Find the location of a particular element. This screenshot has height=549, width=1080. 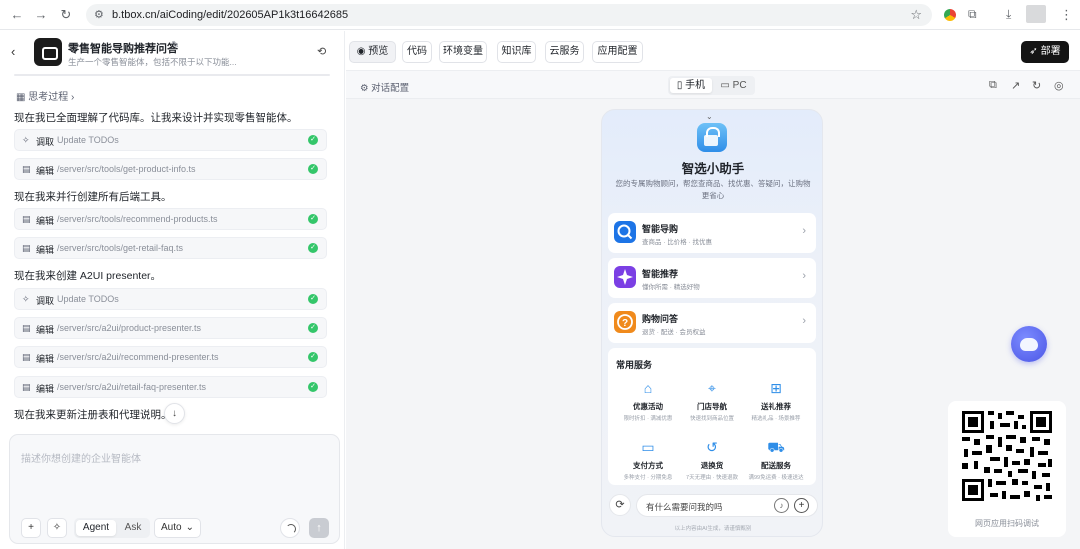

chat-message: 现在我已全面理解了代码库。让我来设计并实现零售智能体。 is located at coordinates (156, 118).